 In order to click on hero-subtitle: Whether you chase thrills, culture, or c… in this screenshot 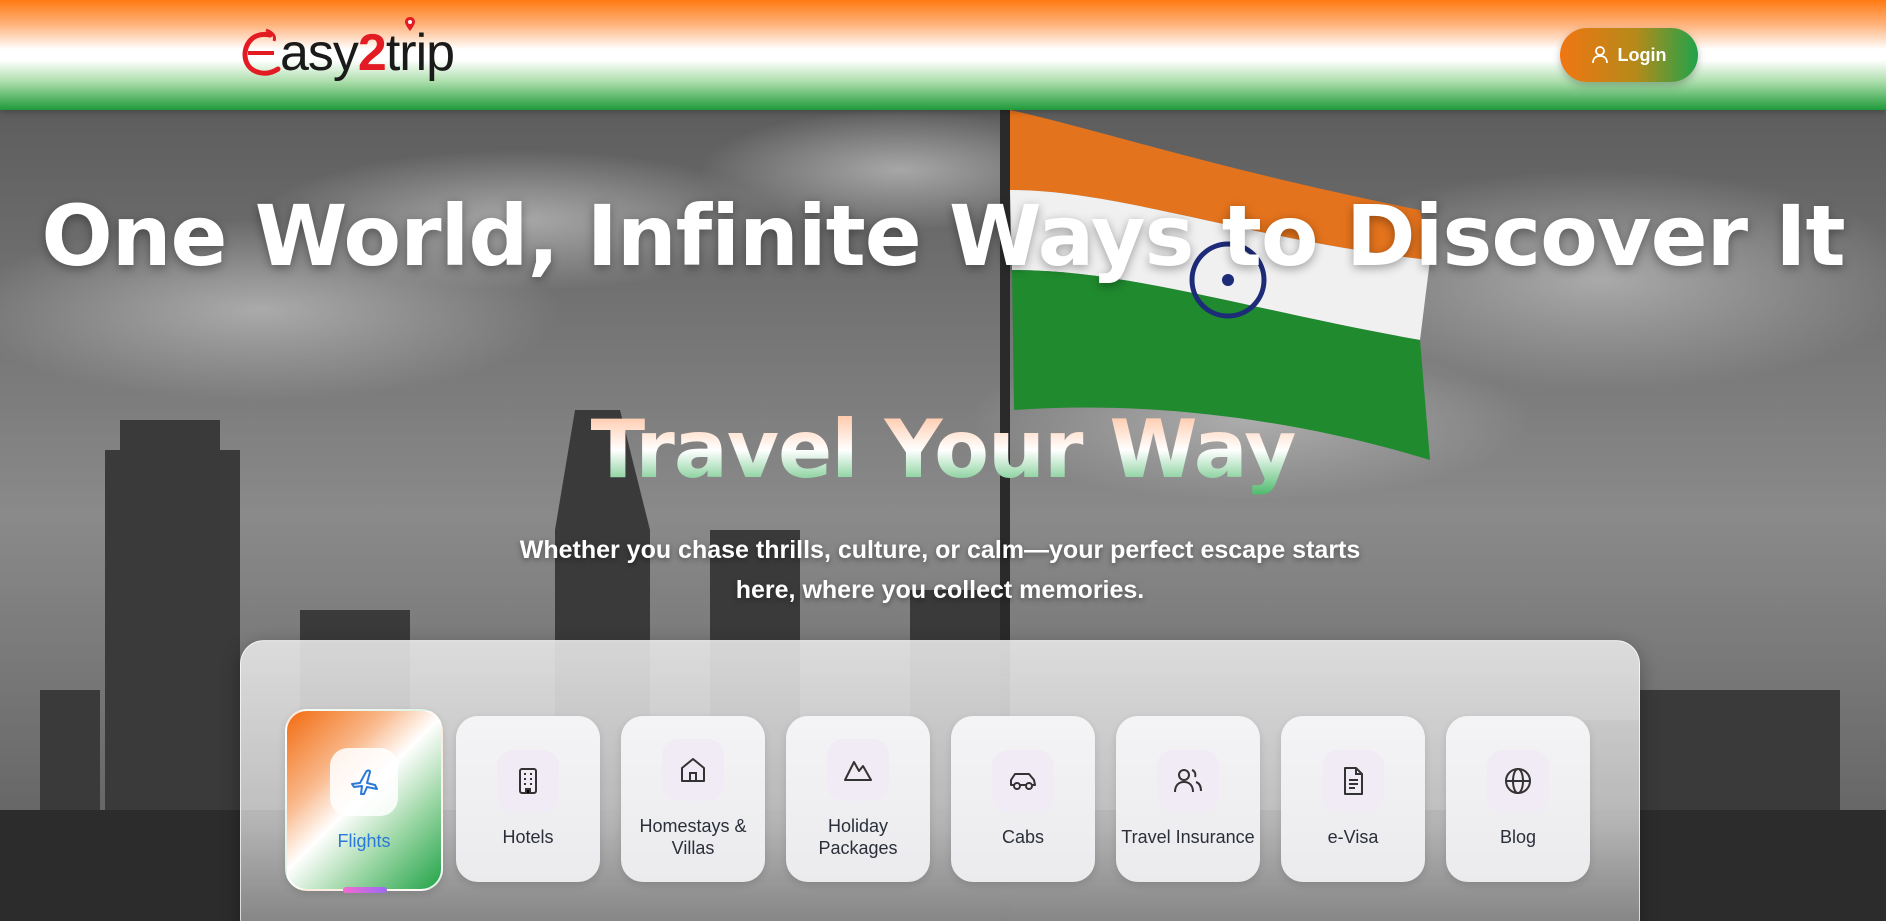, I will do `click(940, 570)`.